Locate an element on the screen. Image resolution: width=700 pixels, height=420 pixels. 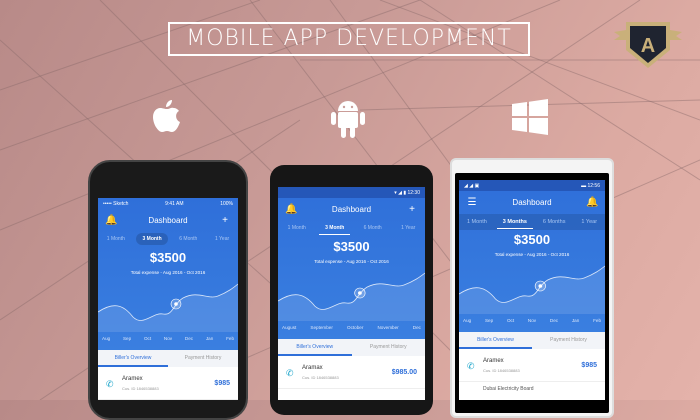
month-label: October is located at coordinates (355, 327).